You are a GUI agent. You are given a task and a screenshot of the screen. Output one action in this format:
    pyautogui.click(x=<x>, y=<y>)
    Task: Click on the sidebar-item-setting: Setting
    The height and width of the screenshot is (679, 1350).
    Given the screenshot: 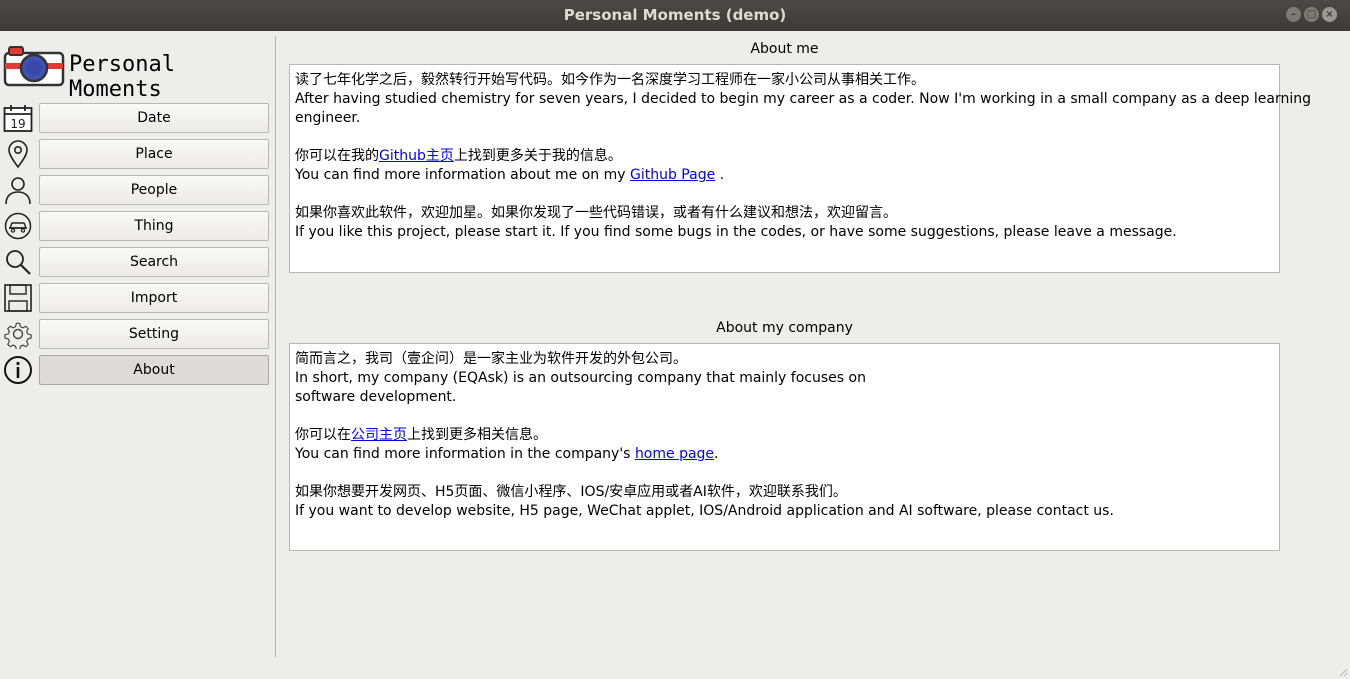 What is the action you would take?
    pyautogui.click(x=136, y=334)
    